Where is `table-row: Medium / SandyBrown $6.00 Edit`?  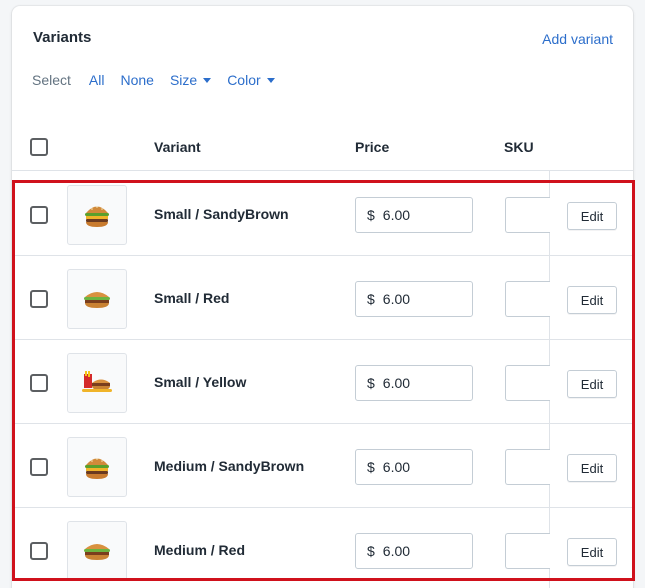 table-row: Medium / SandyBrown $6.00 Edit is located at coordinates (322, 466).